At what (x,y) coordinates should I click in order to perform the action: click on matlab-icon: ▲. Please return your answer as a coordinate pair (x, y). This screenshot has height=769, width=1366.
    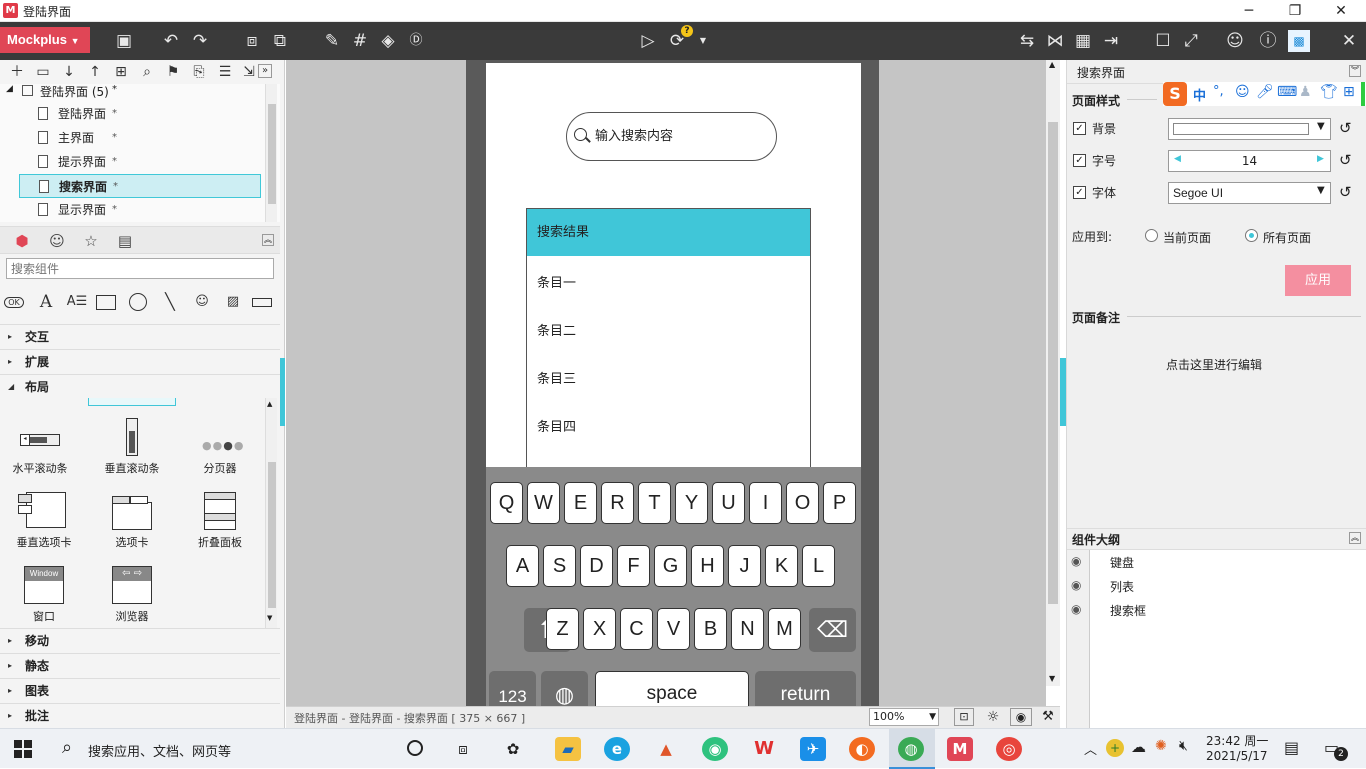
    Looking at the image, I should click on (666, 749).